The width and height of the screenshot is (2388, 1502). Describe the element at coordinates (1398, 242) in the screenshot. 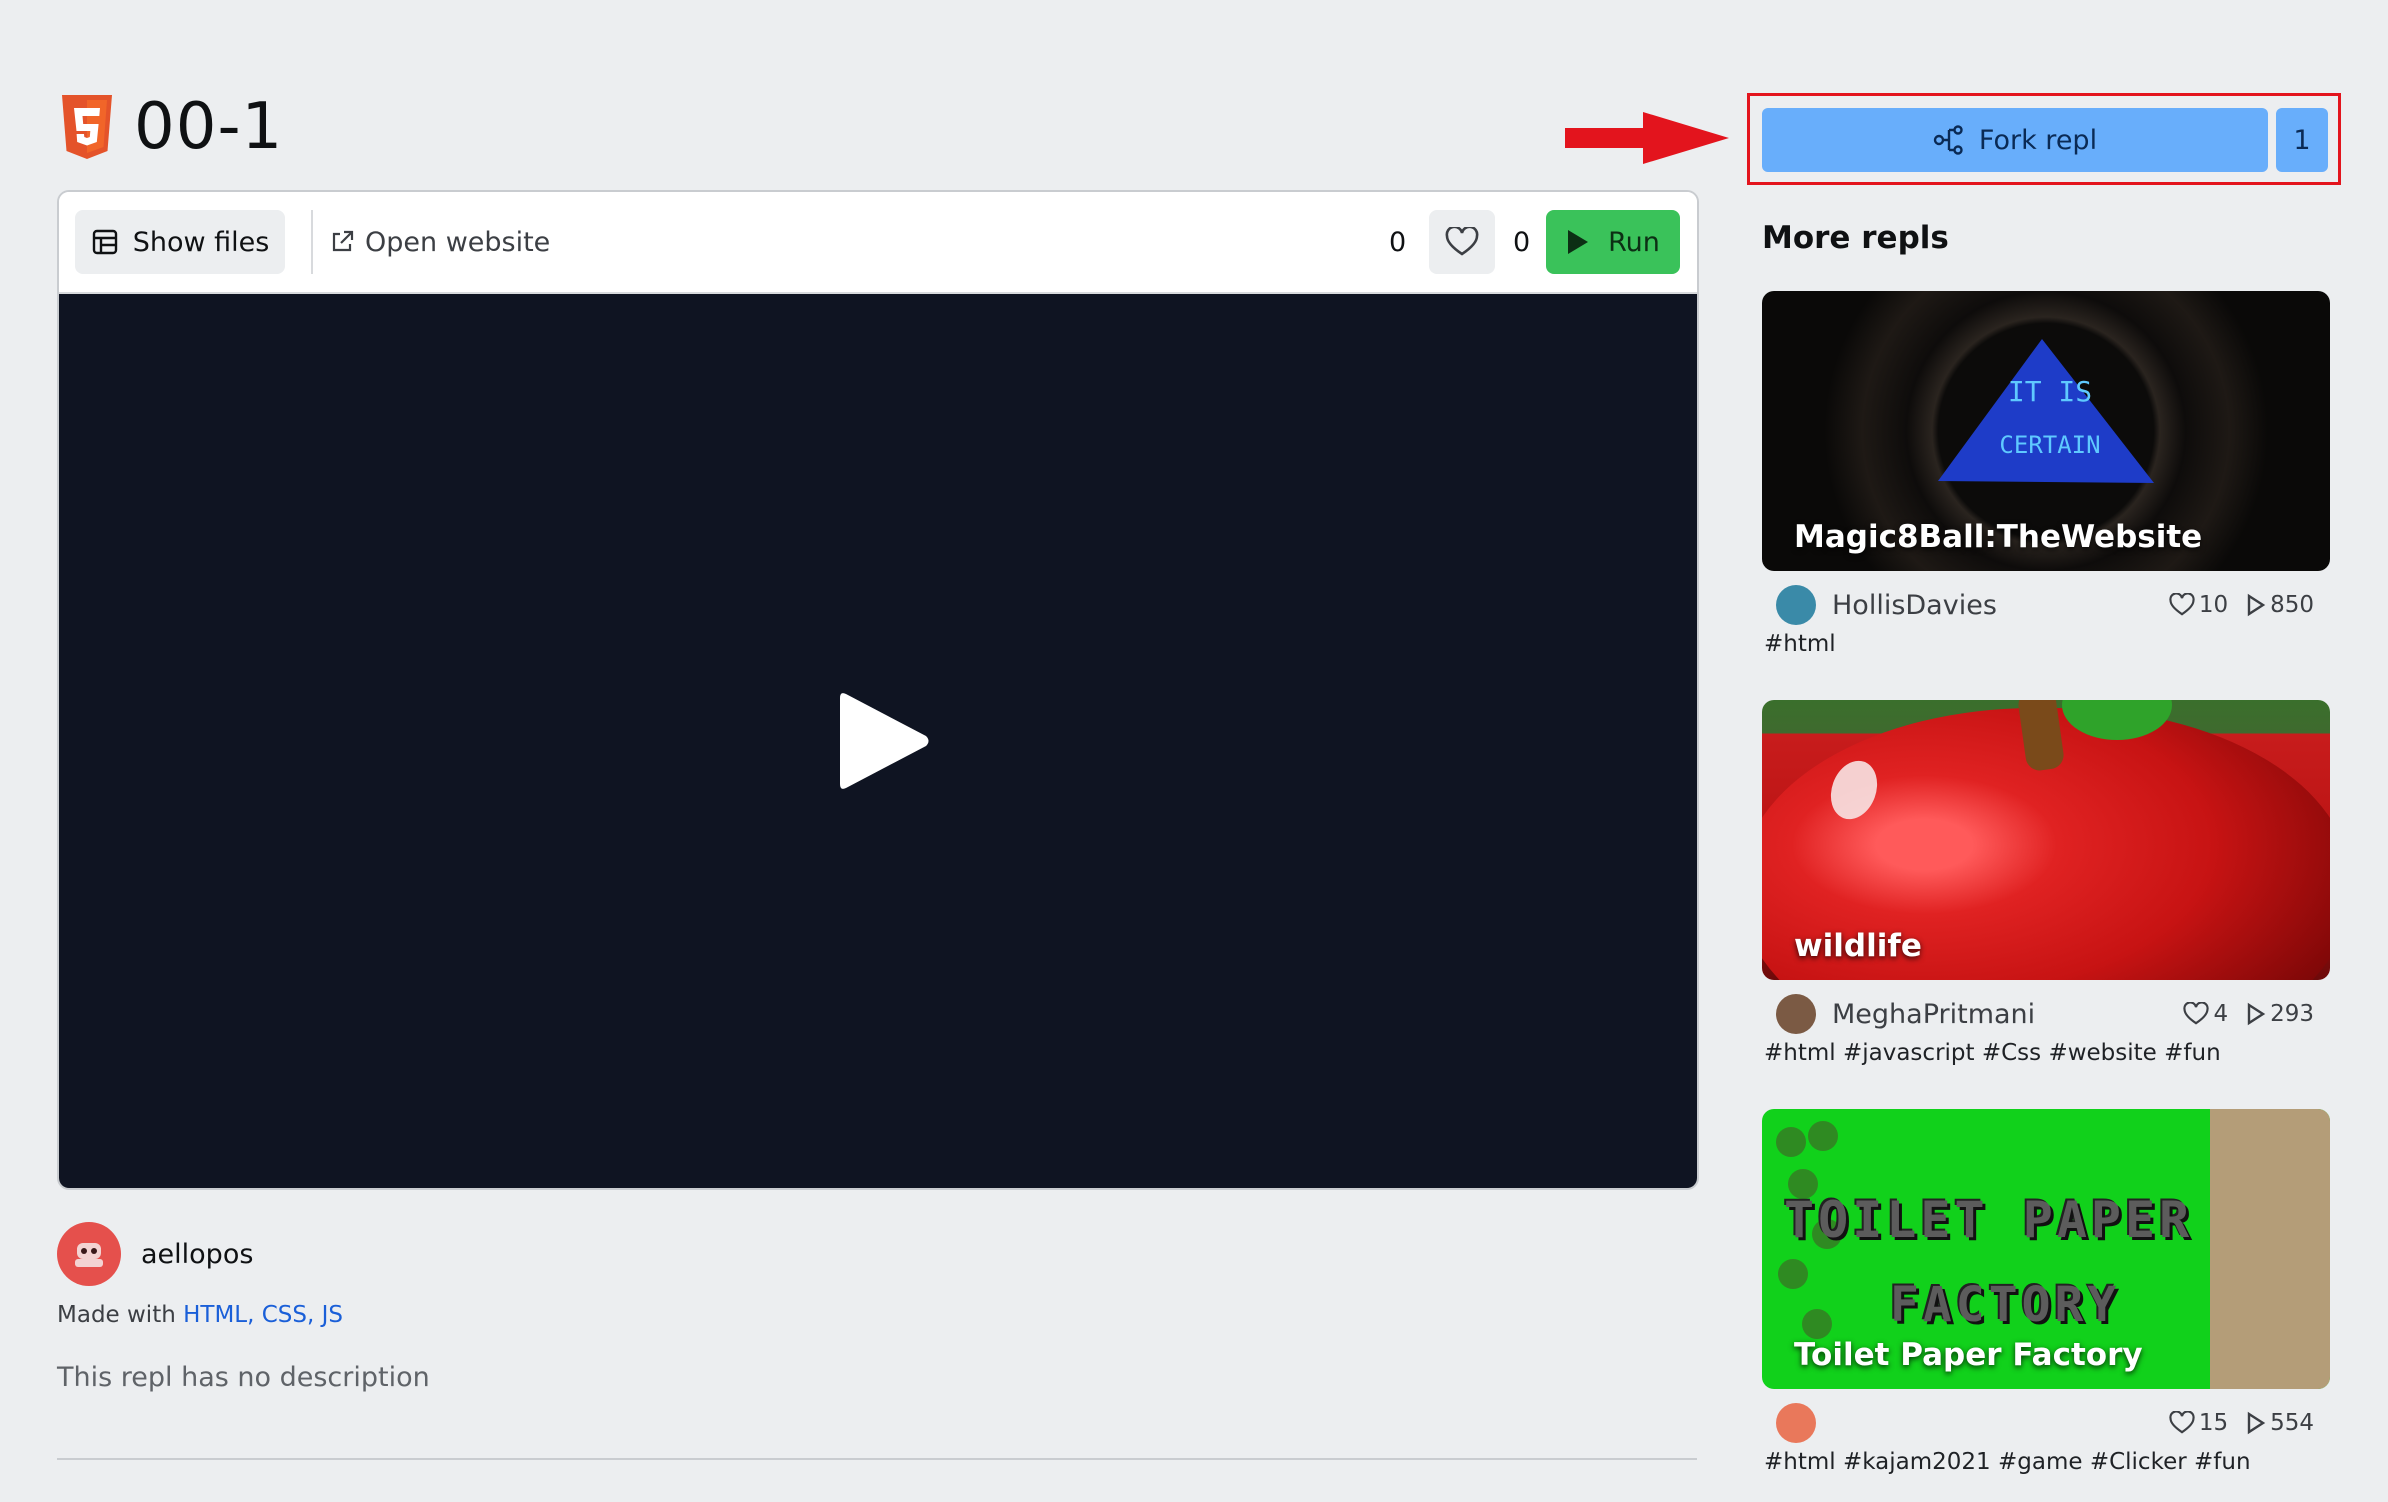

I see `left-counter: 0` at that location.